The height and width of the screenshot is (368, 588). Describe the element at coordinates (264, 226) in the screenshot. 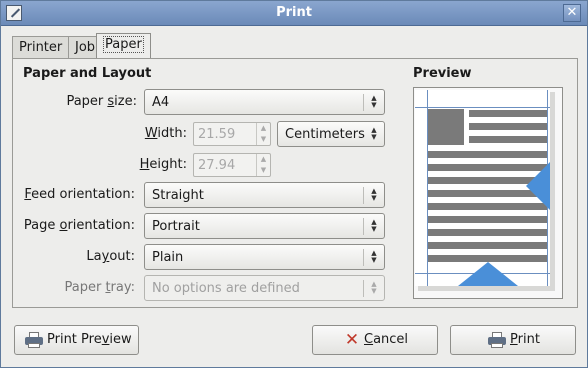

I see `page-orientation-select: Portrait ▲ ▼` at that location.